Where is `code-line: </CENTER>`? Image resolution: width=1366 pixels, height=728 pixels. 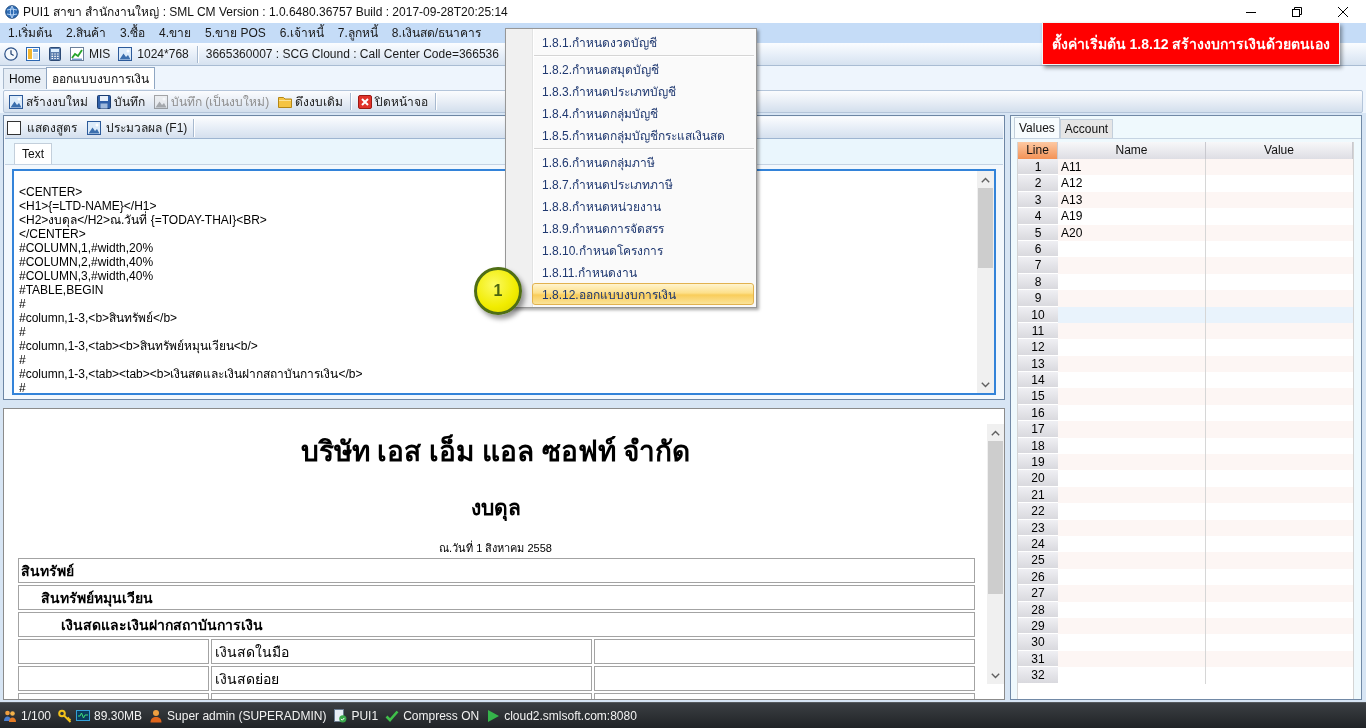 code-line: </CENTER> is located at coordinates (52, 234).